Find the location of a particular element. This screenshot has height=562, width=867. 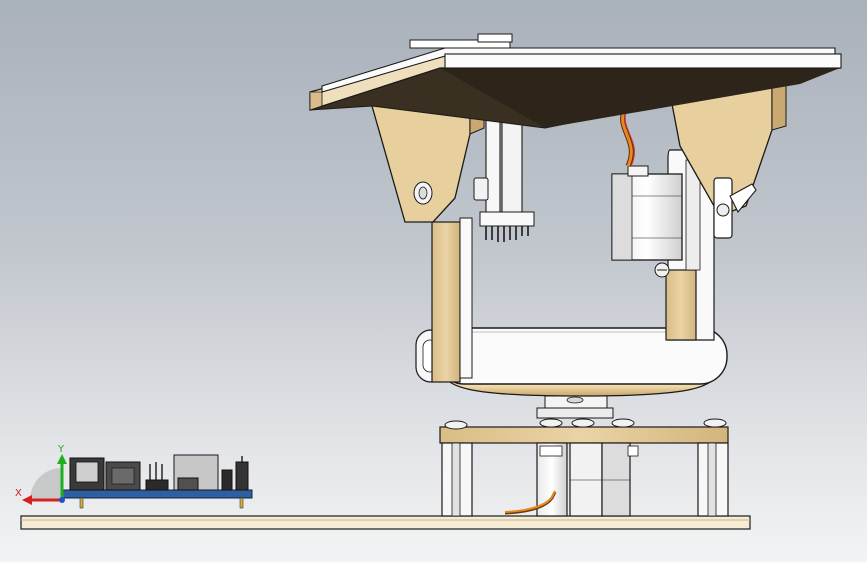

y-axis-label: Y is located at coordinates (61, 449).